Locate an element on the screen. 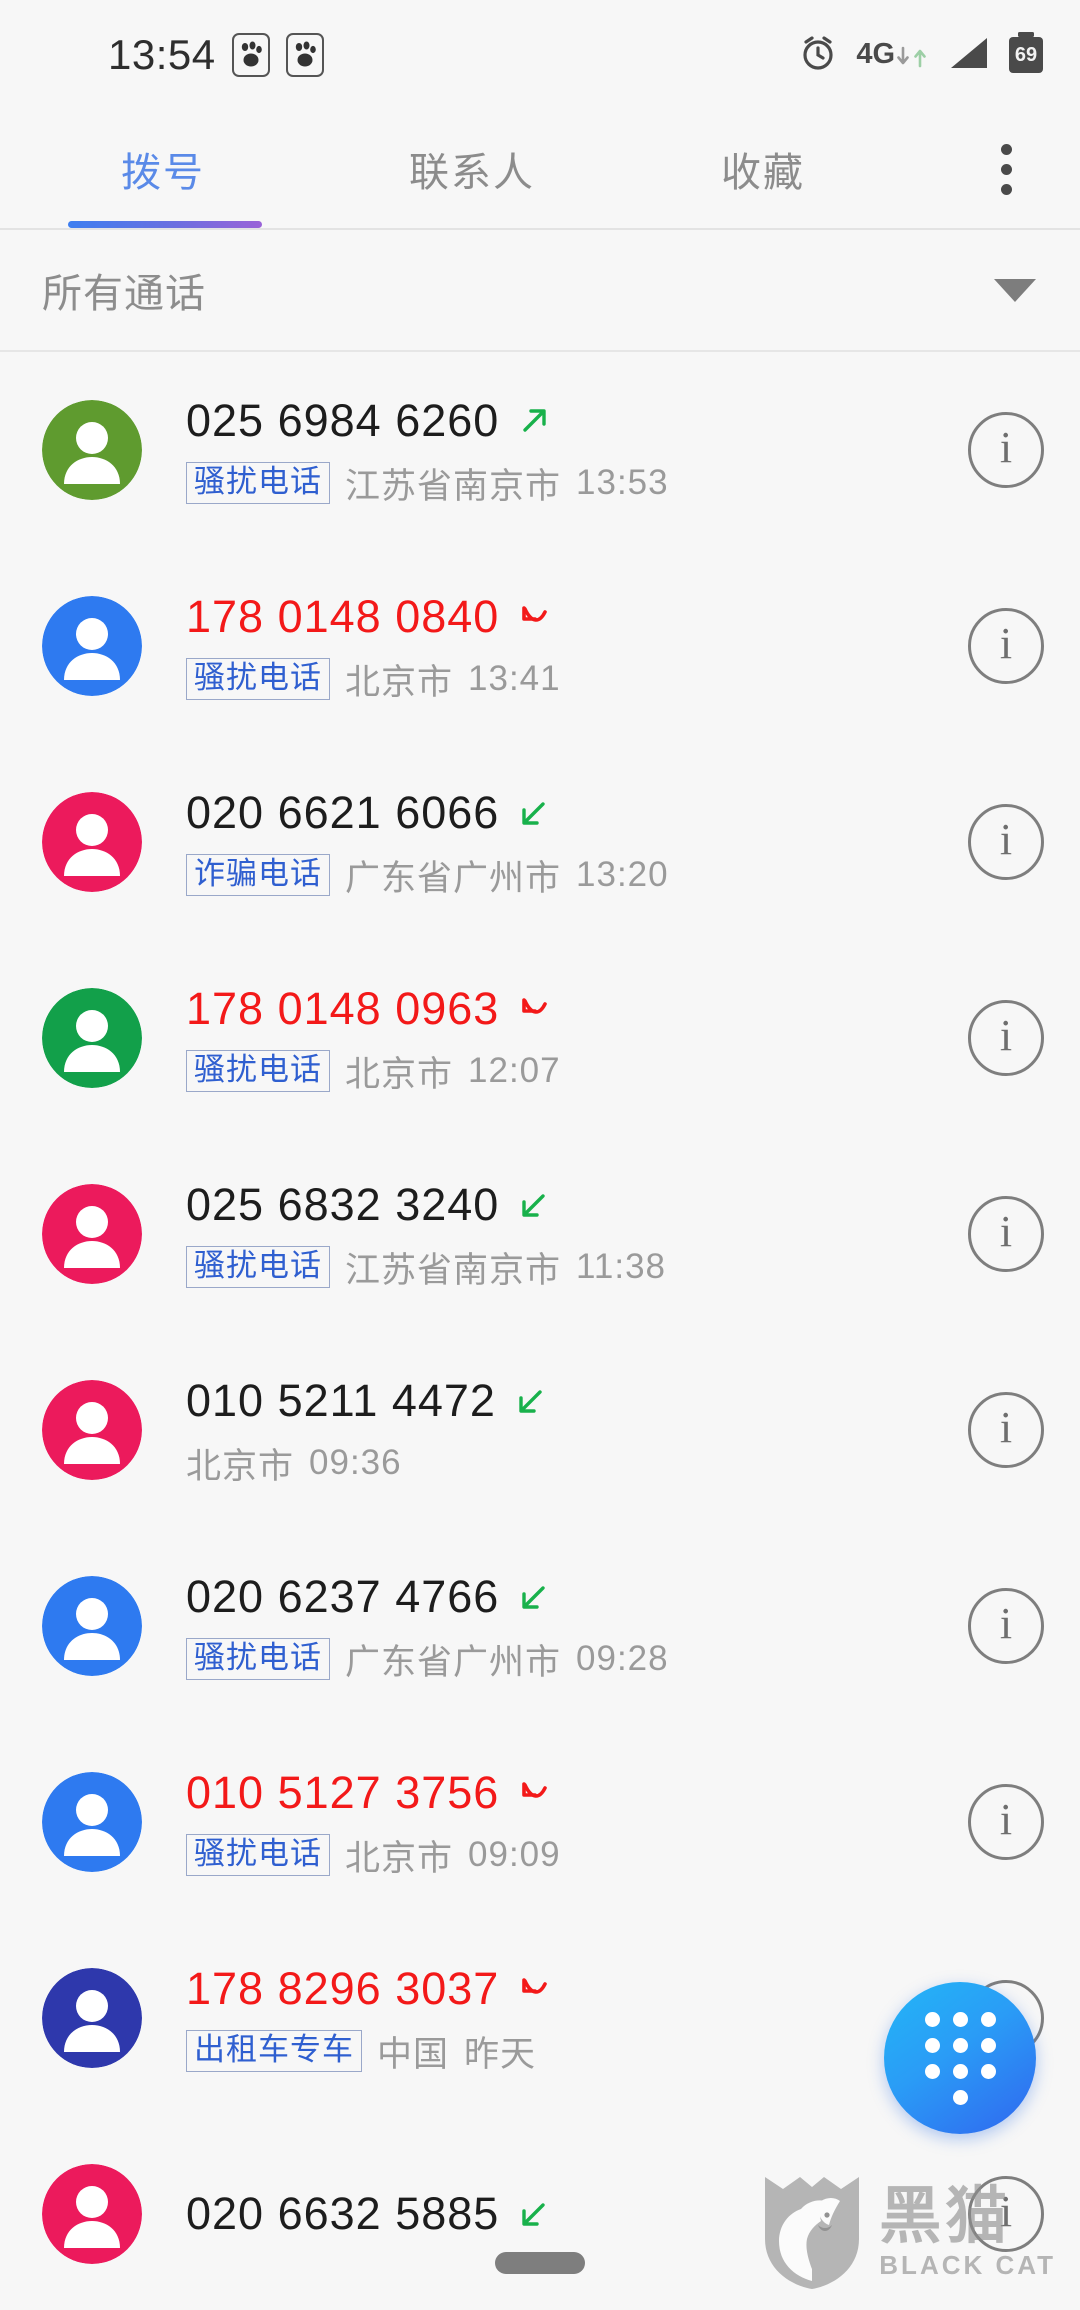 Image resolution: width=1080 pixels, height=2310 pixels. phone-number: 020 6237 4766 is located at coordinates (343, 1596).